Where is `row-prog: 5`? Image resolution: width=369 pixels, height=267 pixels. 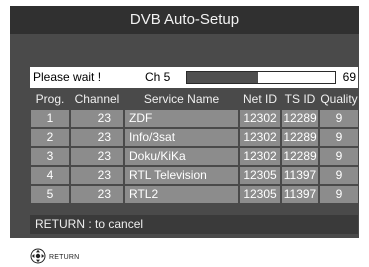
row-prog: 5 is located at coordinates (50, 194).